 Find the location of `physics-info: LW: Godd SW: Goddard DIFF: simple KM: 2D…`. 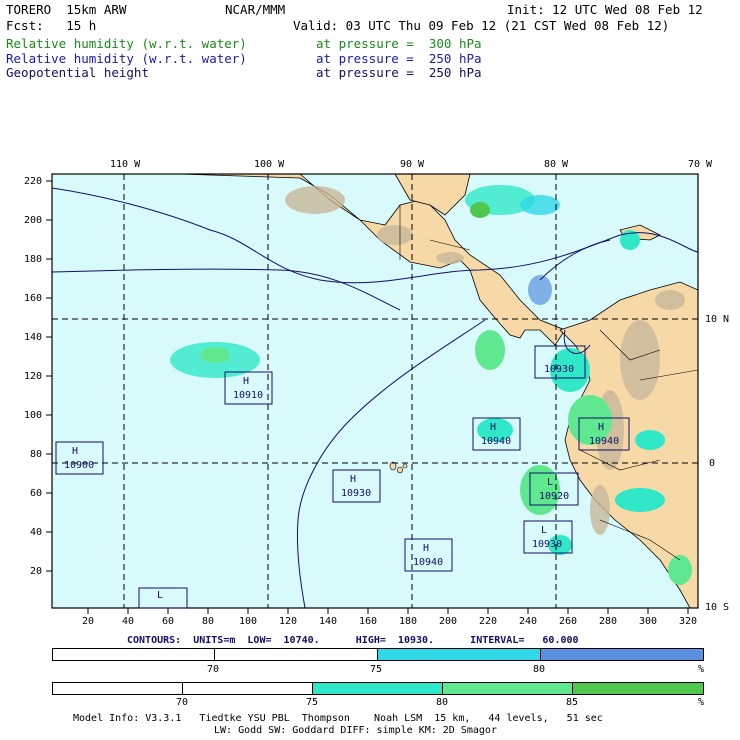

physics-info: LW: Godd SW: Goddard DIFF: simple KM: 2D… is located at coordinates (355, 730).